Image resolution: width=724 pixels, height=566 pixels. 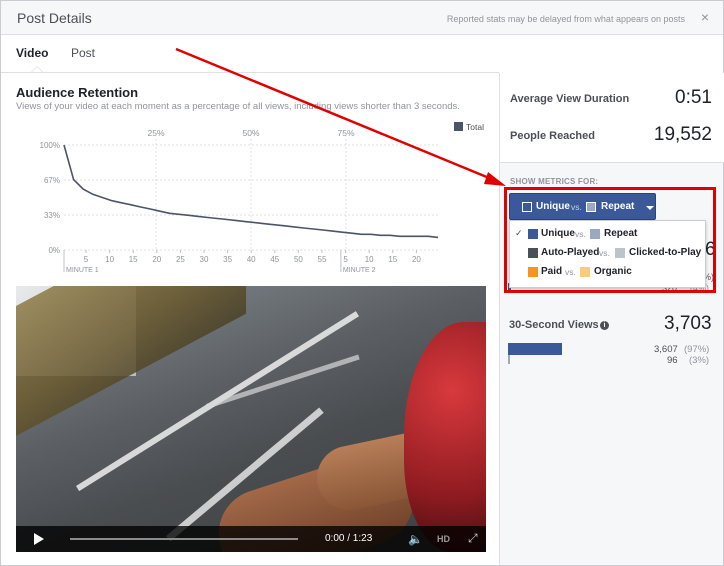 What do you see at coordinates (666, 349) in the screenshot?
I see `unique-views-count: 3,607` at bounding box center [666, 349].